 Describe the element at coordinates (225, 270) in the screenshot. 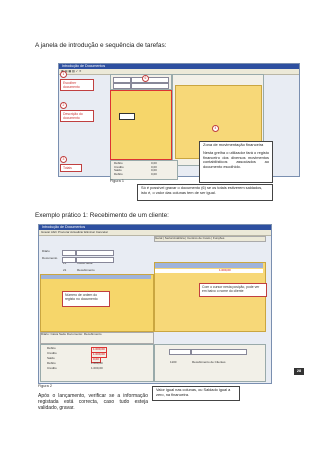

I see `f2-row-value: 1.000,00` at that location.